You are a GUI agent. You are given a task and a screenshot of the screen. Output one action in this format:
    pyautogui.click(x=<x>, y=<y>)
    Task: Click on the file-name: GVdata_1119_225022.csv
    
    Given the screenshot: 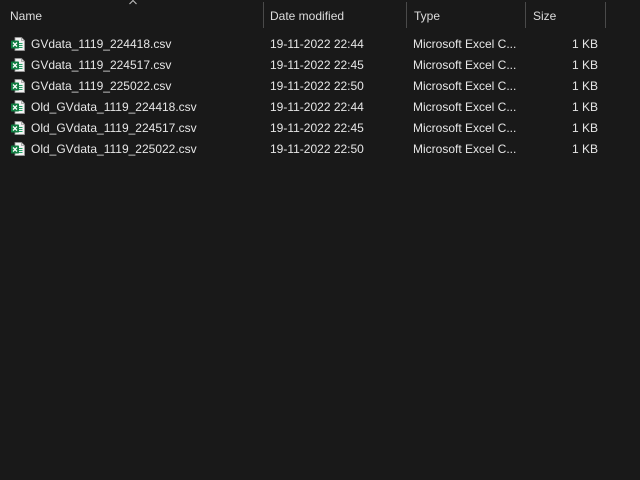 What is the action you would take?
    pyautogui.click(x=101, y=86)
    